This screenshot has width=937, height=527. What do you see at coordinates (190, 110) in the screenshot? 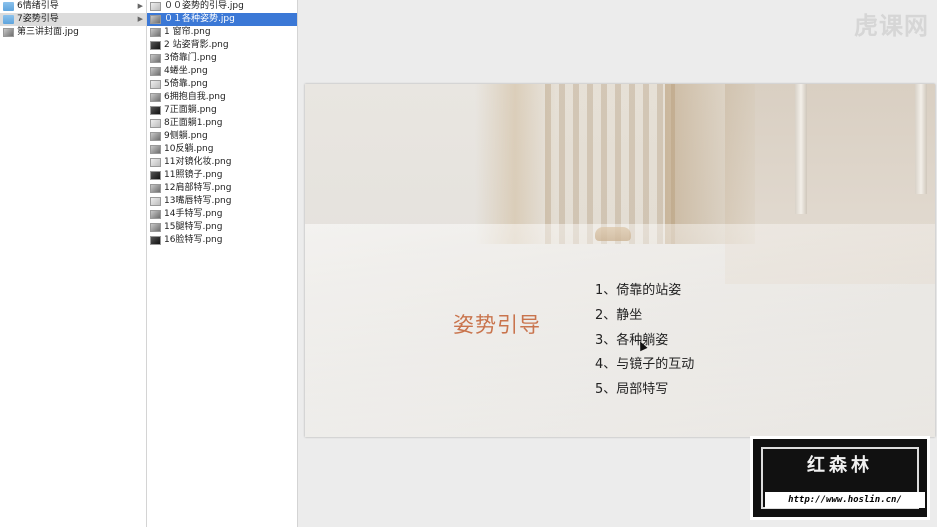
I see `file-name: 7正面躺.png` at bounding box center [190, 110].